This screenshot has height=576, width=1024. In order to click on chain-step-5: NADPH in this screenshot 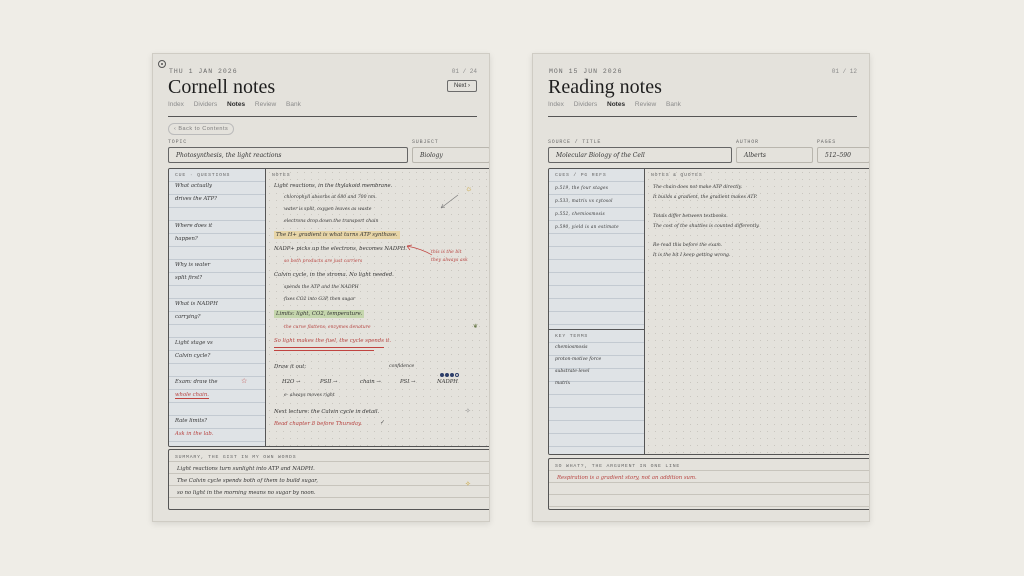, I will do `click(447, 382)`.